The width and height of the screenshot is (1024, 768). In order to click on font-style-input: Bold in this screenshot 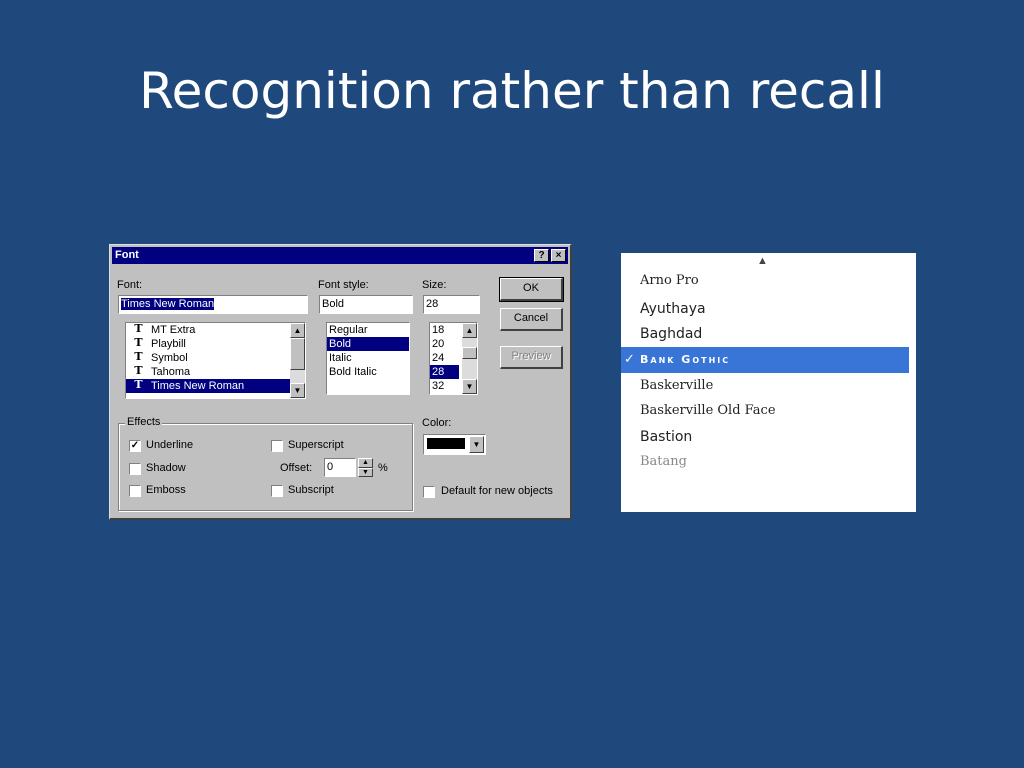, I will do `click(366, 304)`.